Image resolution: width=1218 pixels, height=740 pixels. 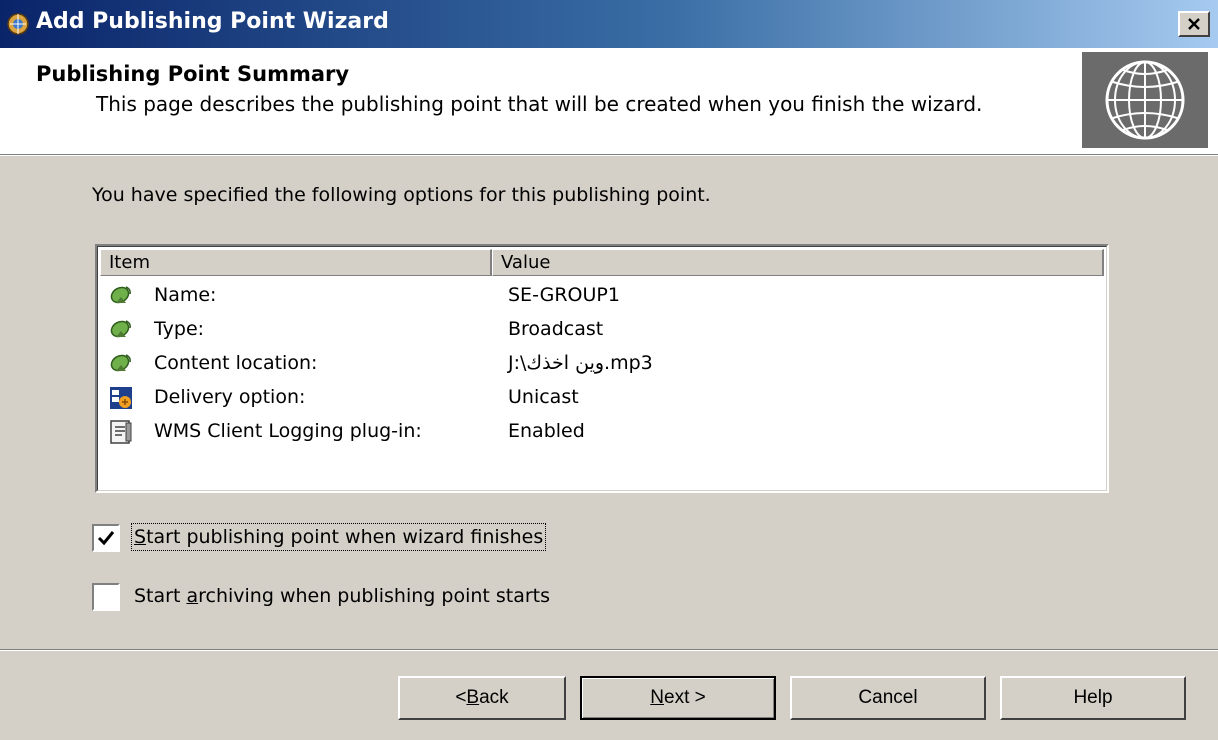 What do you see at coordinates (888, 698) in the screenshot?
I see `cancel-button: Cancel` at bounding box center [888, 698].